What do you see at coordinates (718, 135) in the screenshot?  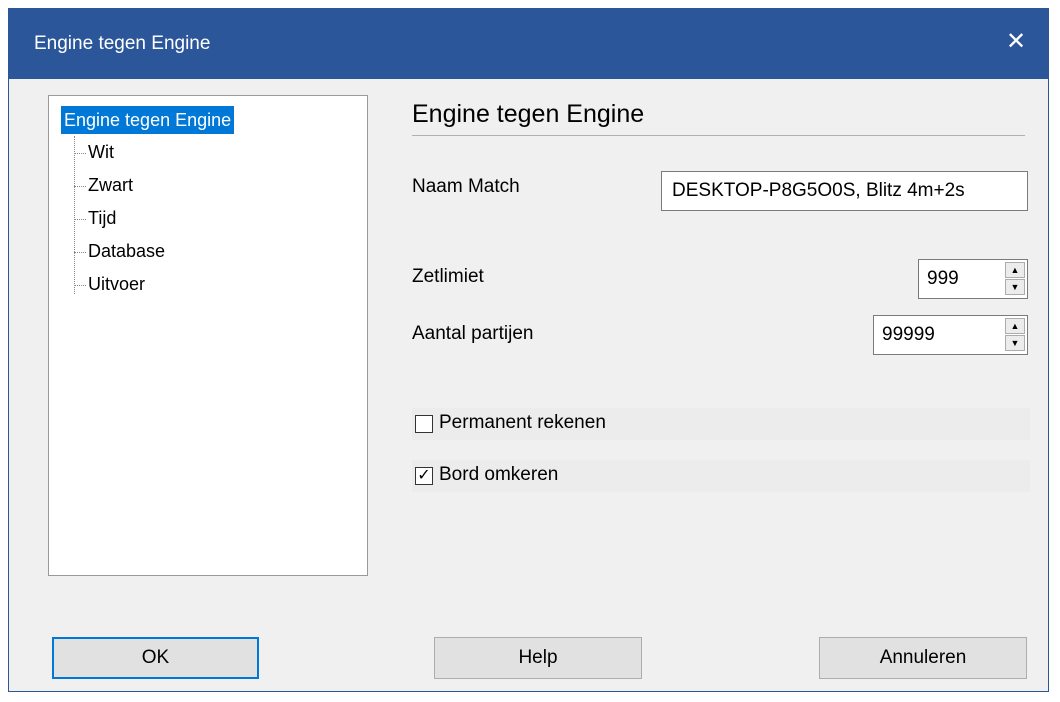 I see `heading-divider` at bounding box center [718, 135].